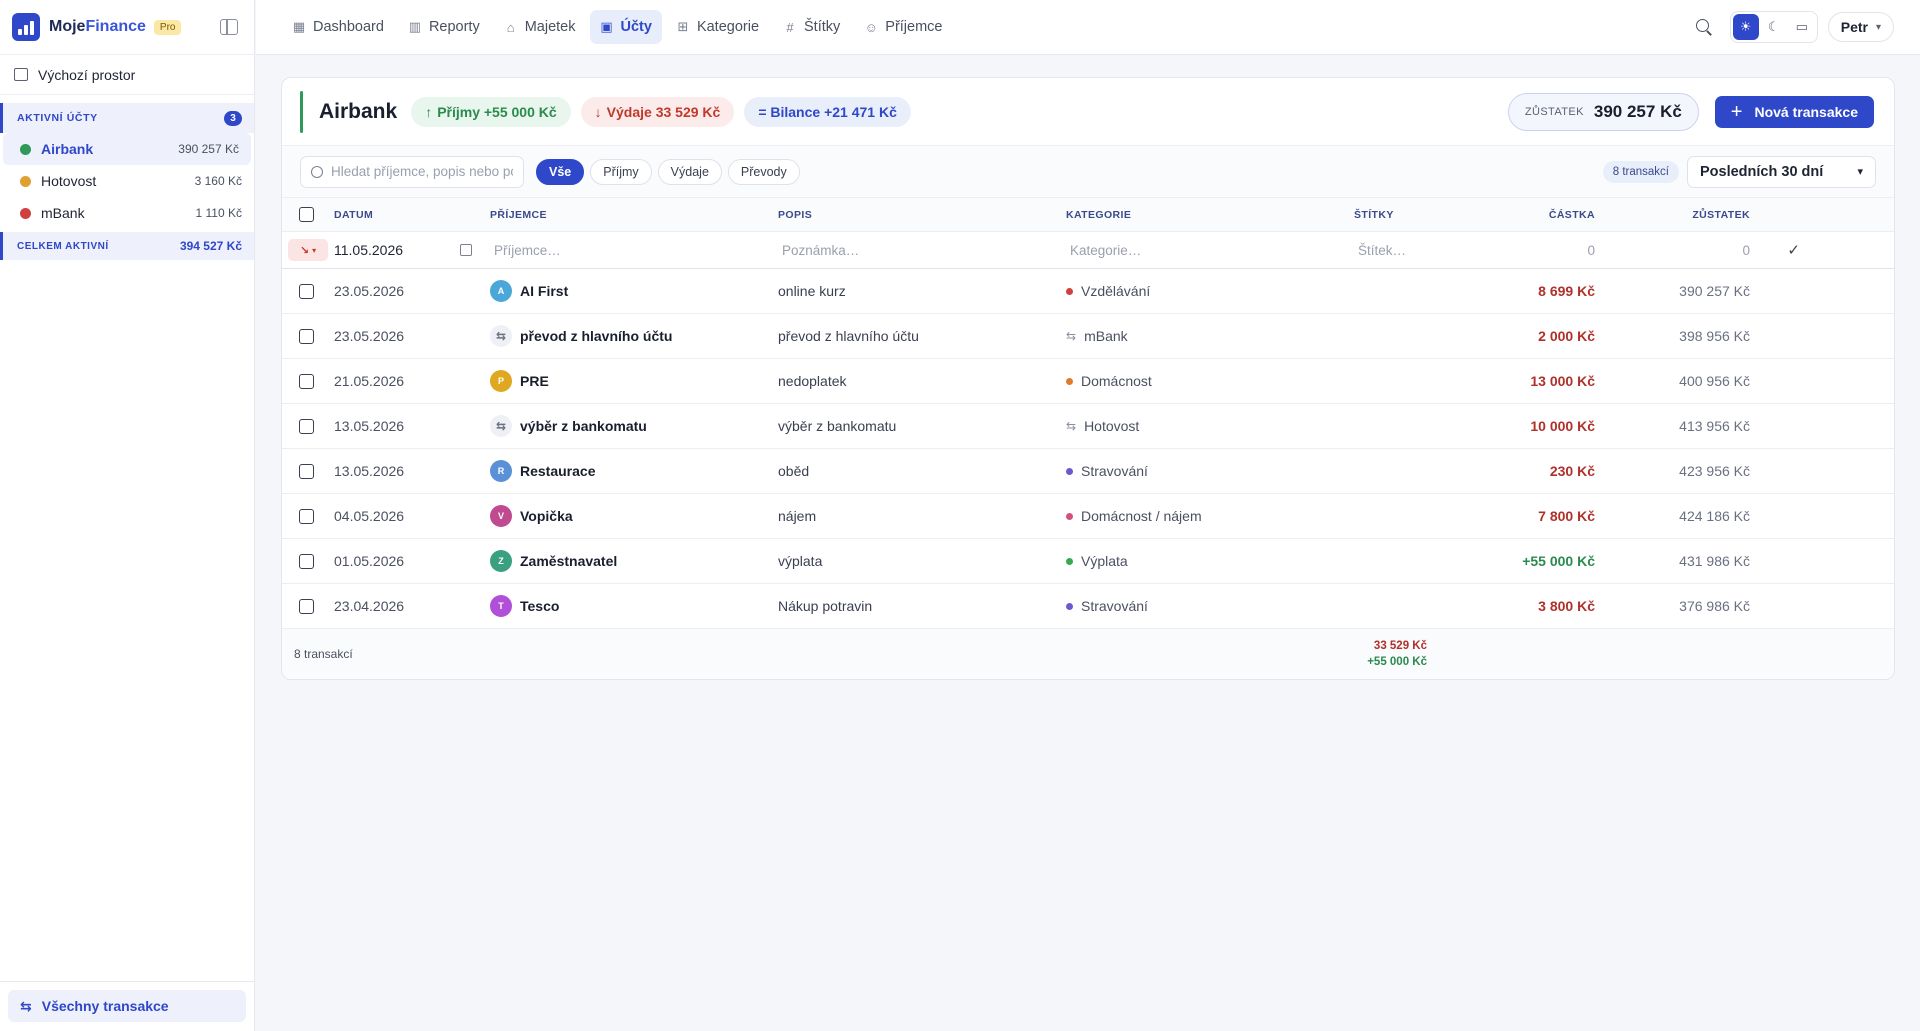 Image resolution: width=1920 pixels, height=1031 pixels. I want to click on col-date: DATUM, so click(412, 215).